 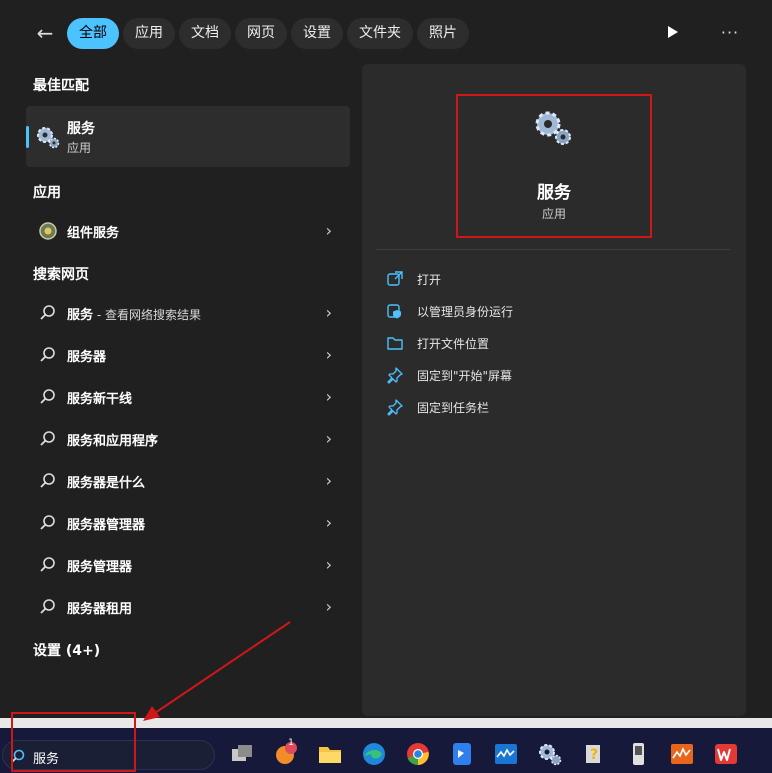 What do you see at coordinates (100, 609) in the screenshot?
I see `web-result-label: 服务器租用` at bounding box center [100, 609].